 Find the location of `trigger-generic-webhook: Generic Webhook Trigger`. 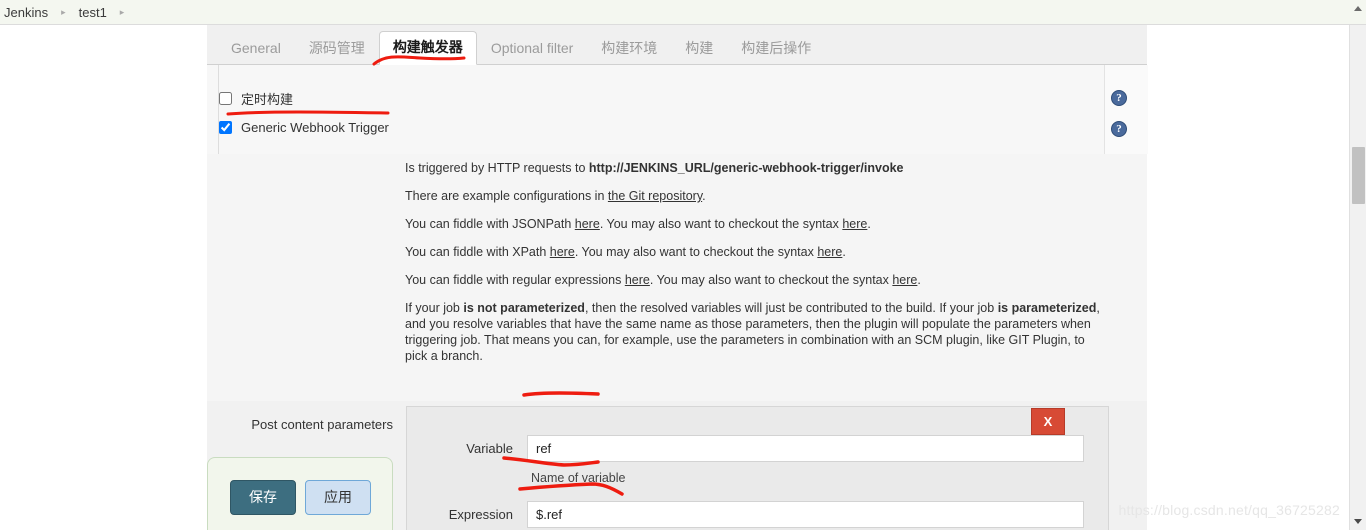

trigger-generic-webhook: Generic Webhook Trigger is located at coordinates (304, 127).